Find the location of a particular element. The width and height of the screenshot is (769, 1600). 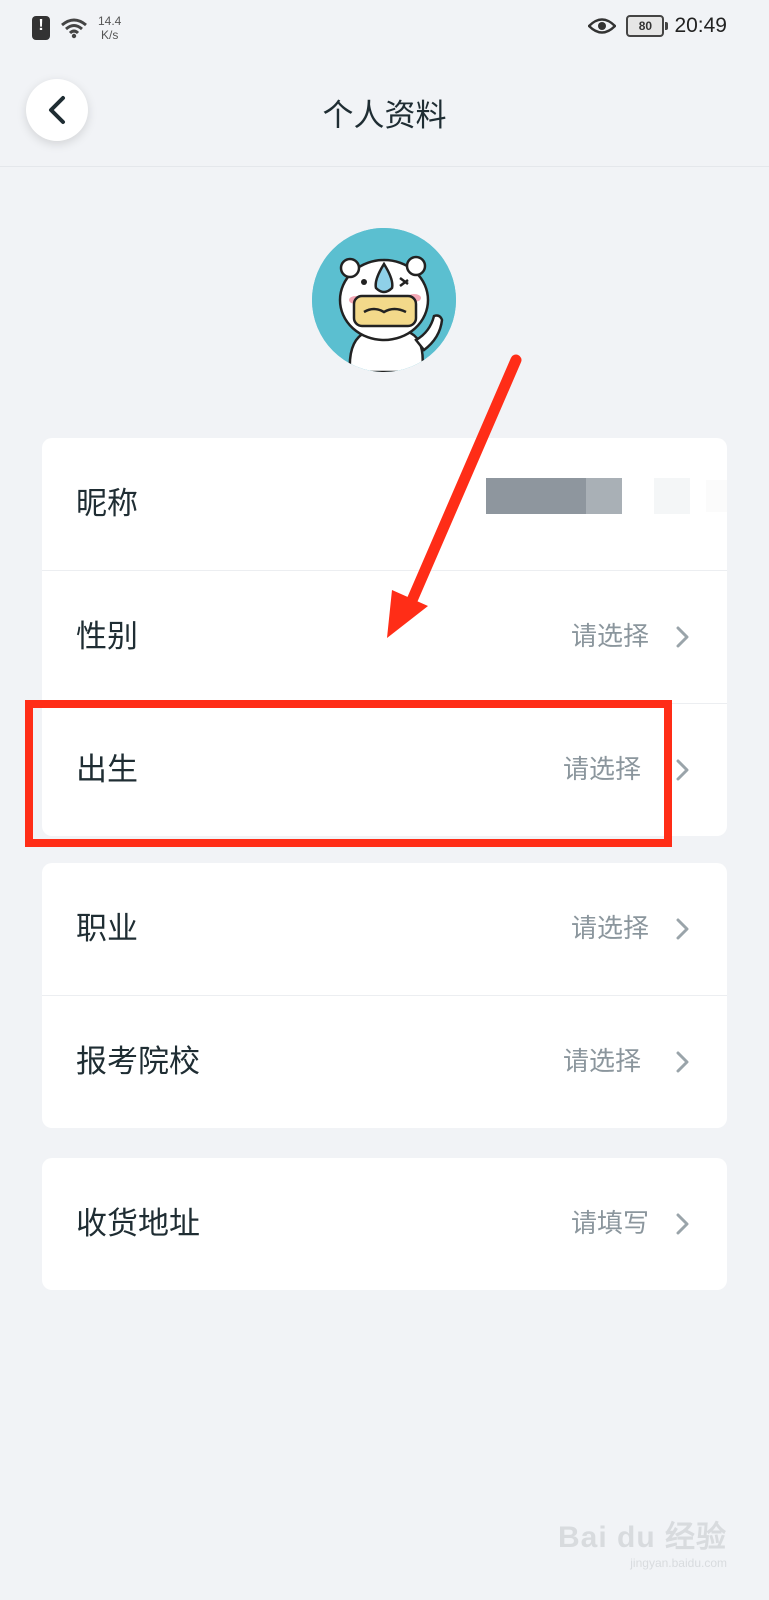

wifi-icon is located at coordinates (74, 28).